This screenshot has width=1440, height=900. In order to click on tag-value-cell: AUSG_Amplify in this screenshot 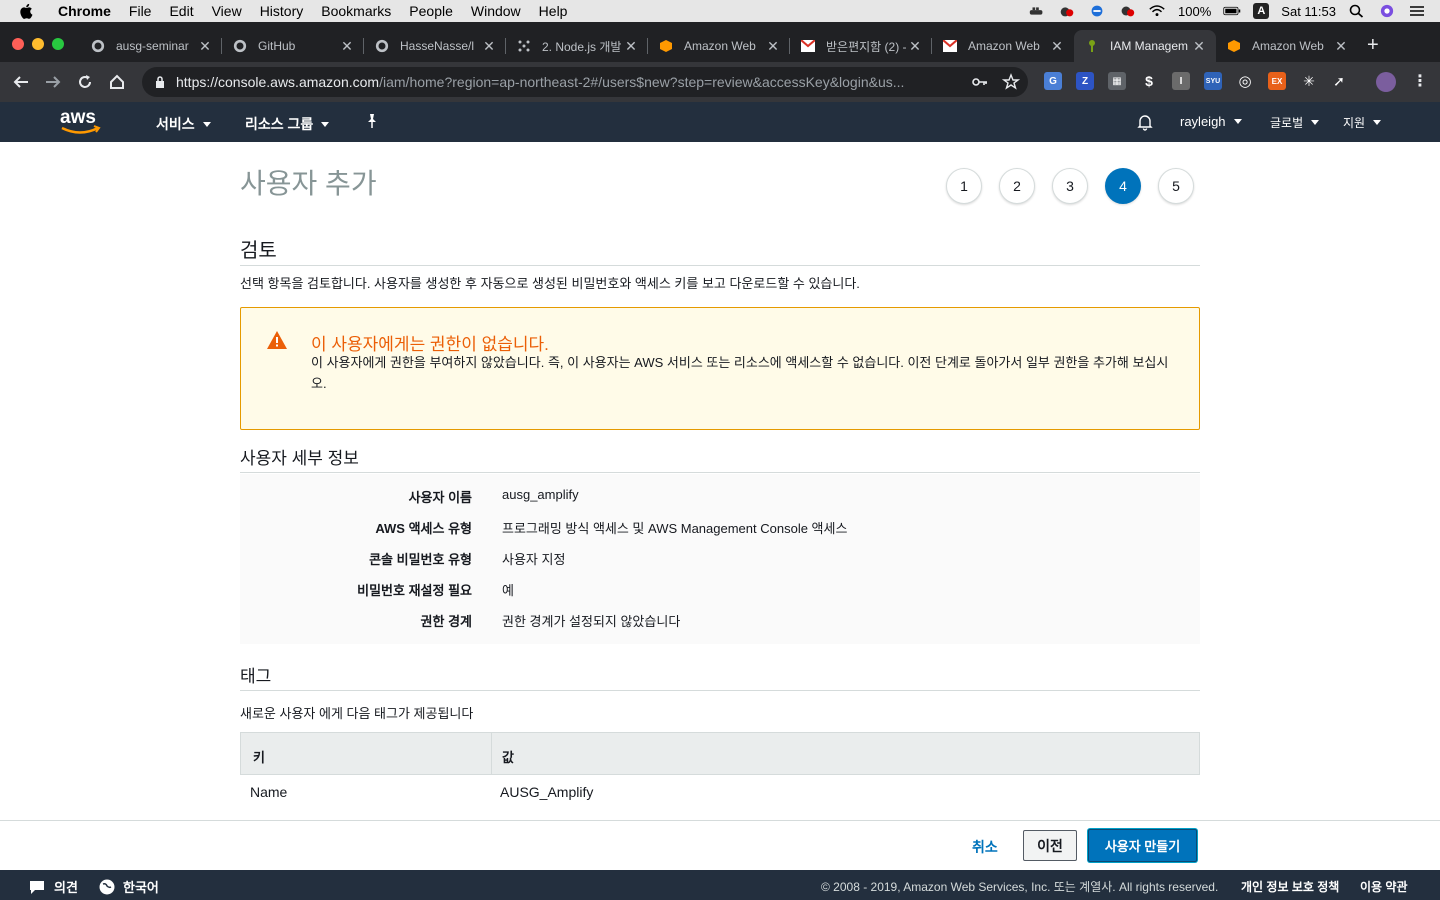, I will do `click(547, 792)`.